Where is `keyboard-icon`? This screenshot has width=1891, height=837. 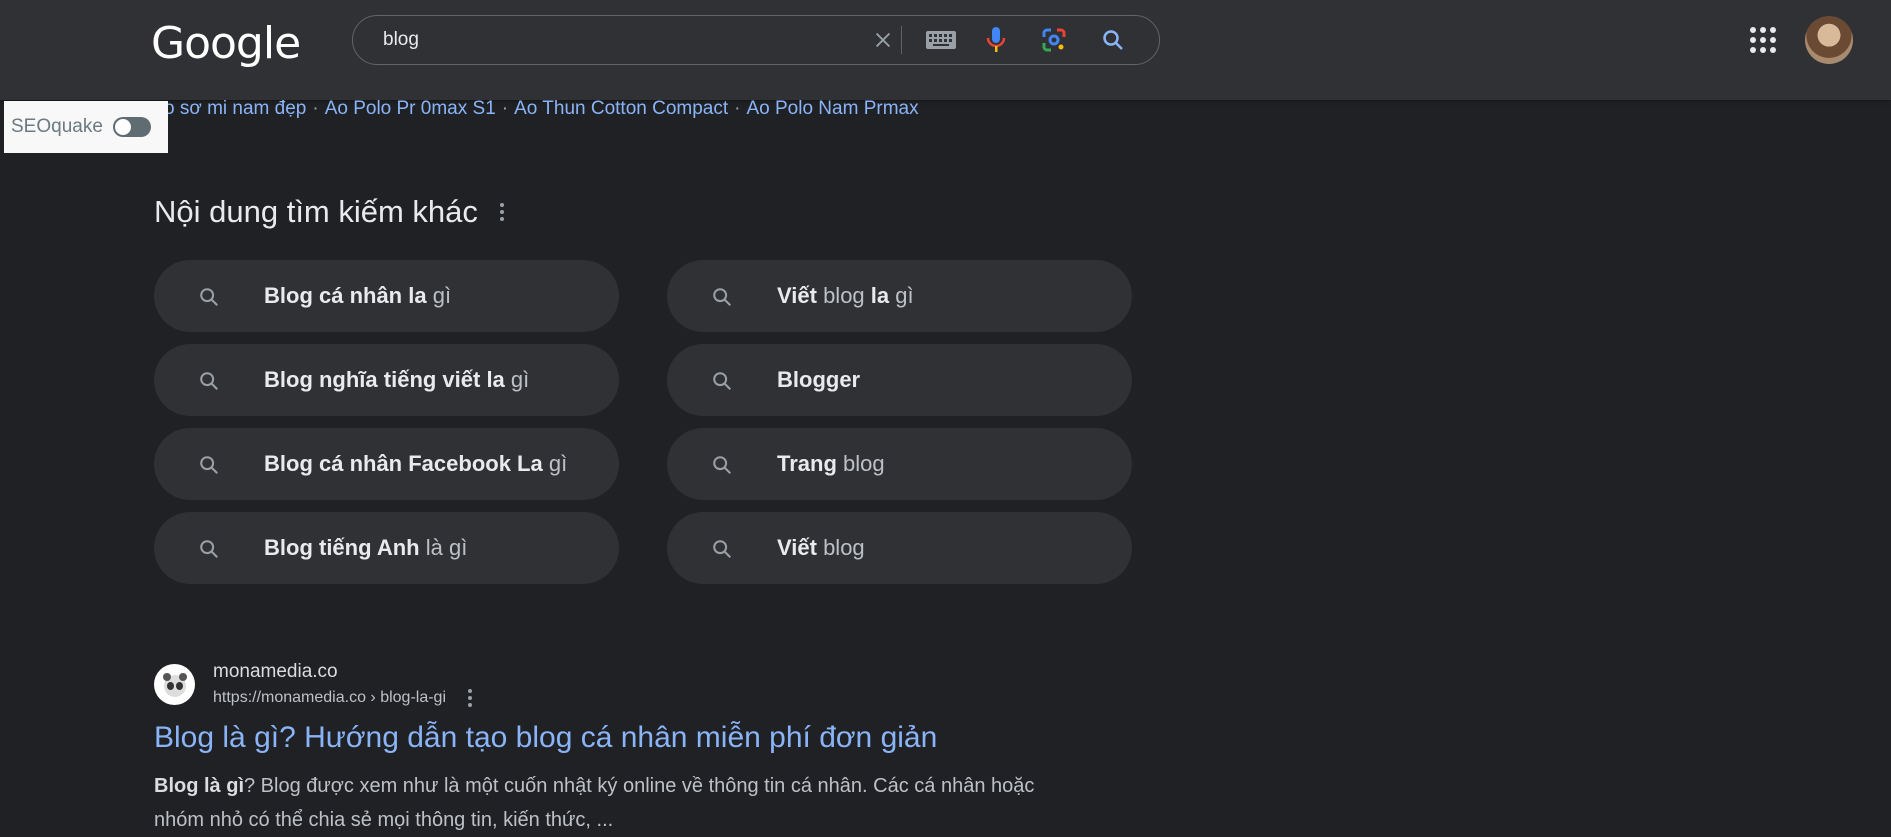 keyboard-icon is located at coordinates (941, 40).